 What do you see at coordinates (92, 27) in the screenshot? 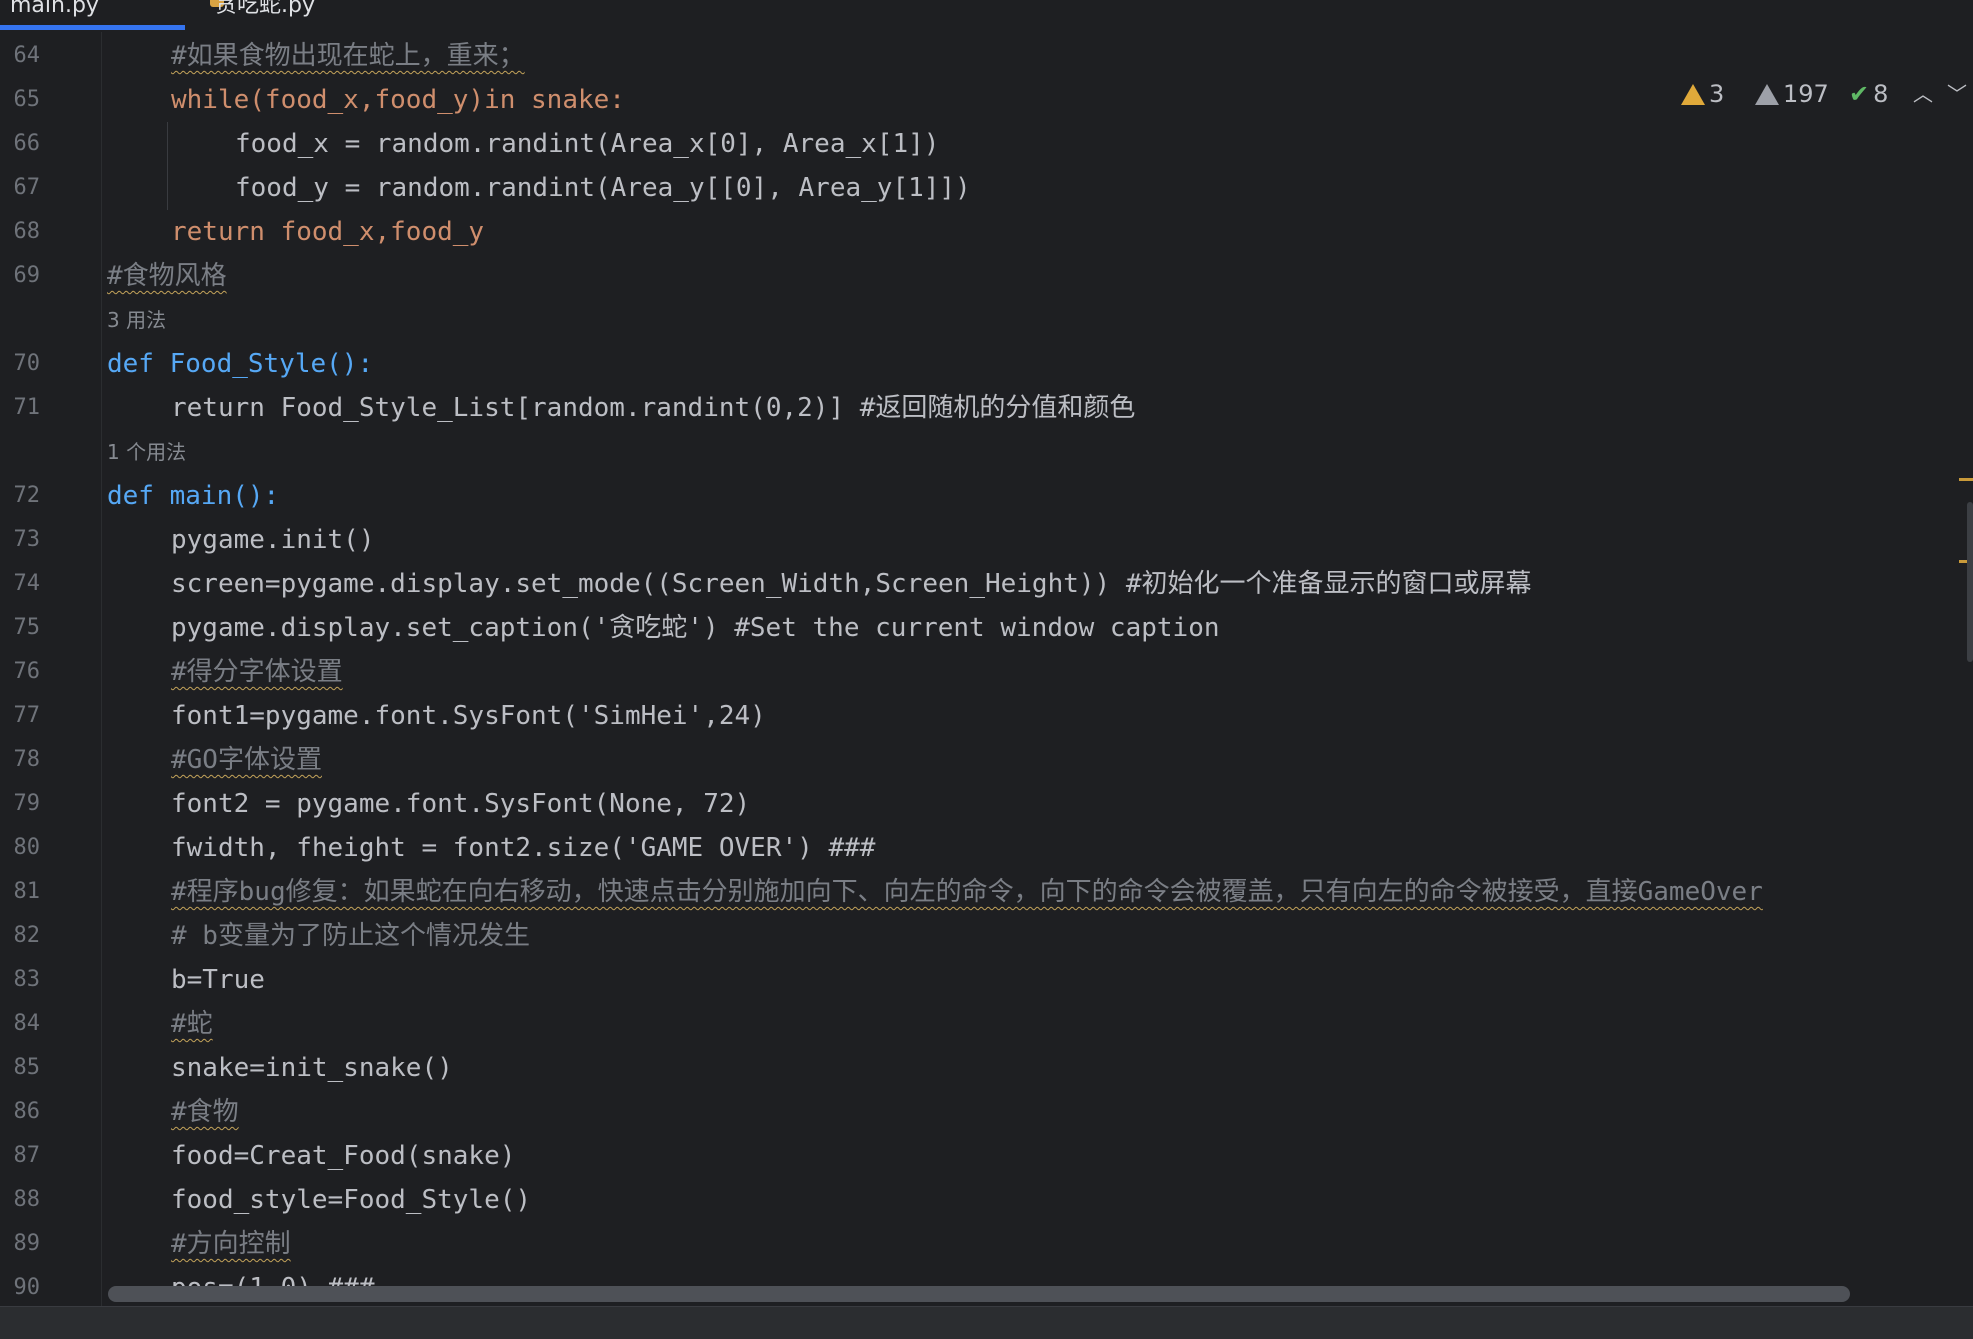
I see `active-tab-indicator` at bounding box center [92, 27].